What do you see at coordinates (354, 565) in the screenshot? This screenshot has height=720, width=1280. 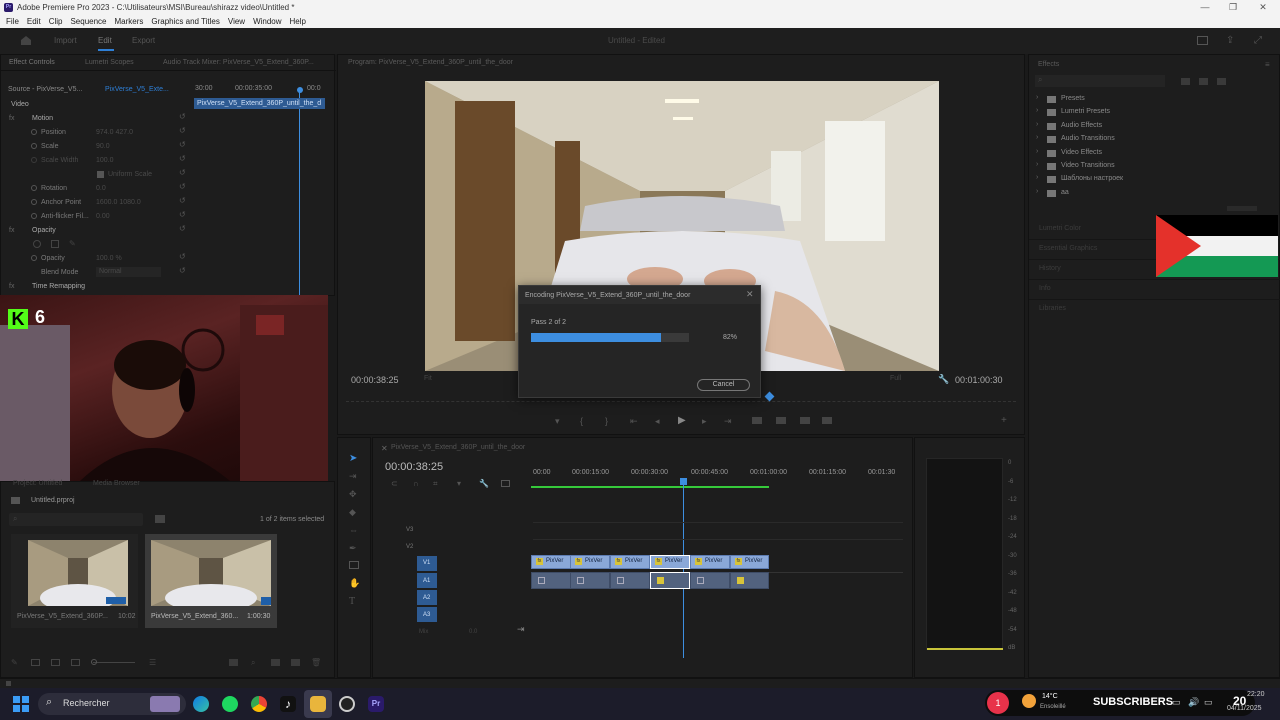 I see `rectangle-tool-icon` at bounding box center [354, 565].